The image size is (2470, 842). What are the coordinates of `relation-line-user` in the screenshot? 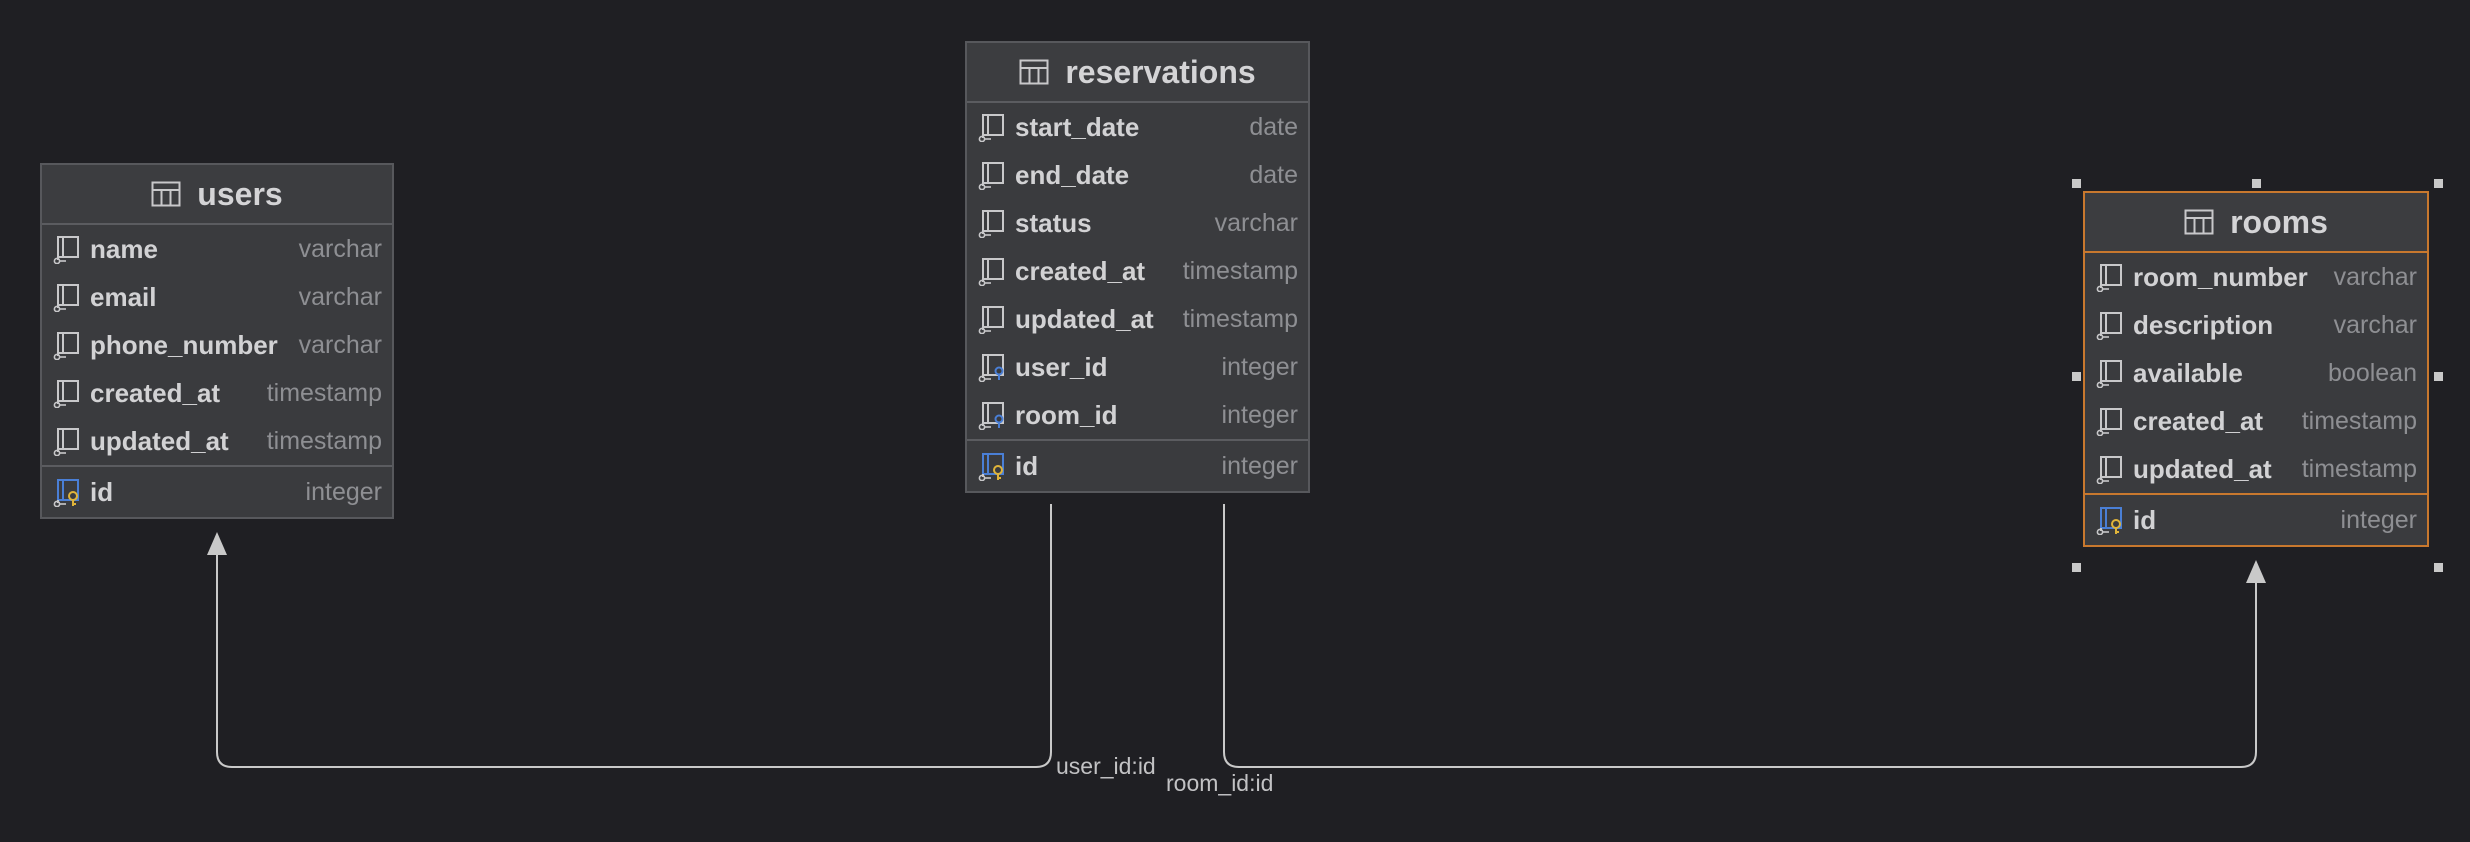 It's located at (634, 636).